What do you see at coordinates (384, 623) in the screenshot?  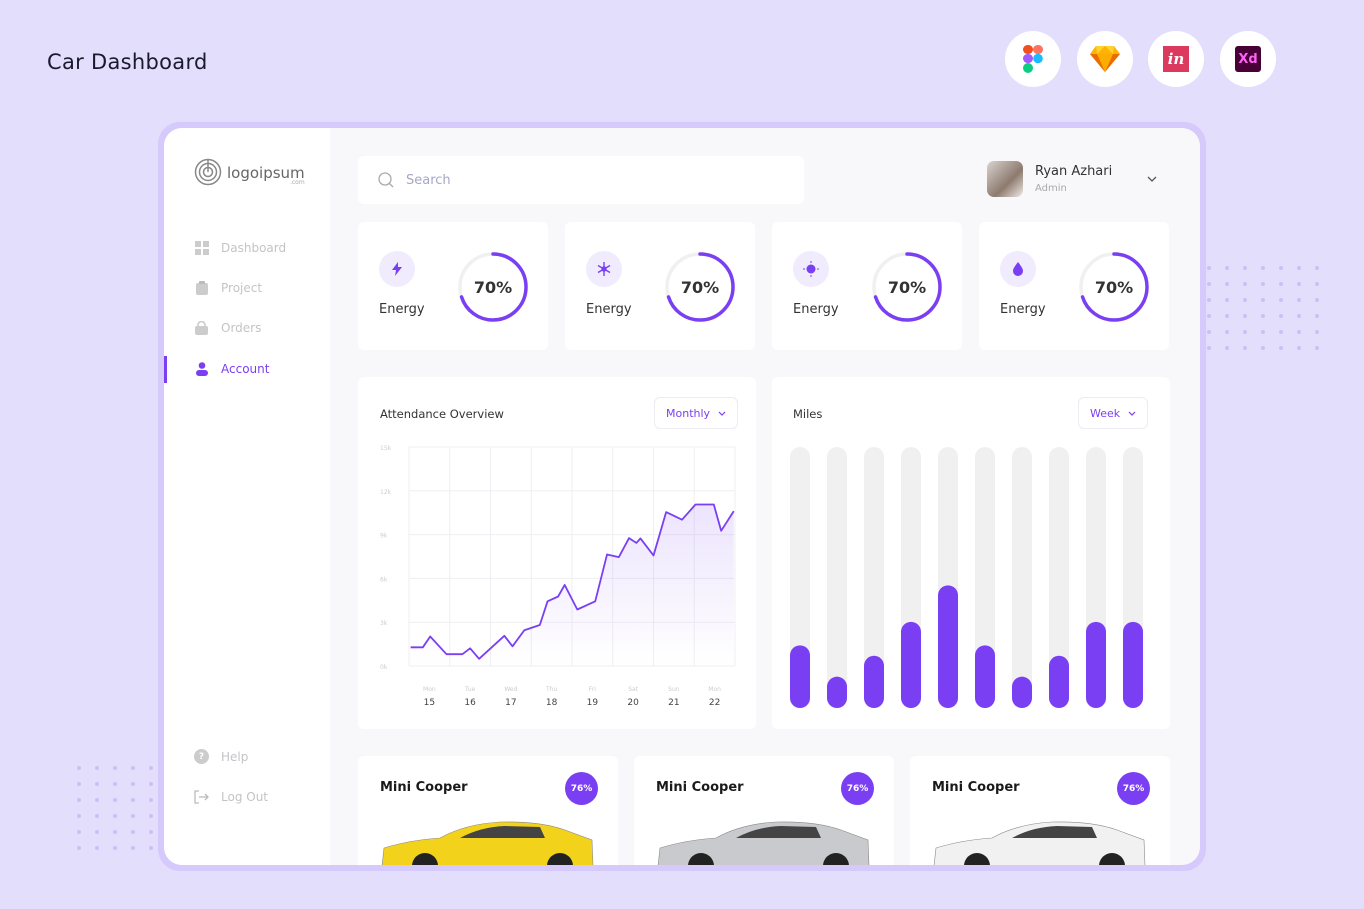 I see `y-tick-label: 3k` at bounding box center [384, 623].